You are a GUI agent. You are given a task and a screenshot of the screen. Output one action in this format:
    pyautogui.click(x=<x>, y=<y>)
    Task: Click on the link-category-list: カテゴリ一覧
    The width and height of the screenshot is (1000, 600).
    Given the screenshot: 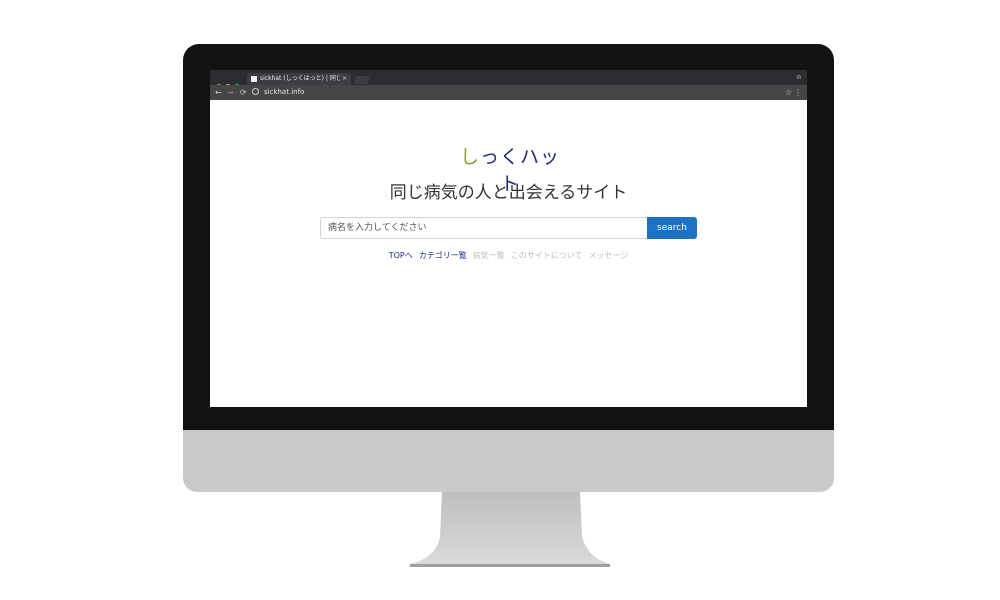 What is the action you would take?
    pyautogui.click(x=443, y=255)
    